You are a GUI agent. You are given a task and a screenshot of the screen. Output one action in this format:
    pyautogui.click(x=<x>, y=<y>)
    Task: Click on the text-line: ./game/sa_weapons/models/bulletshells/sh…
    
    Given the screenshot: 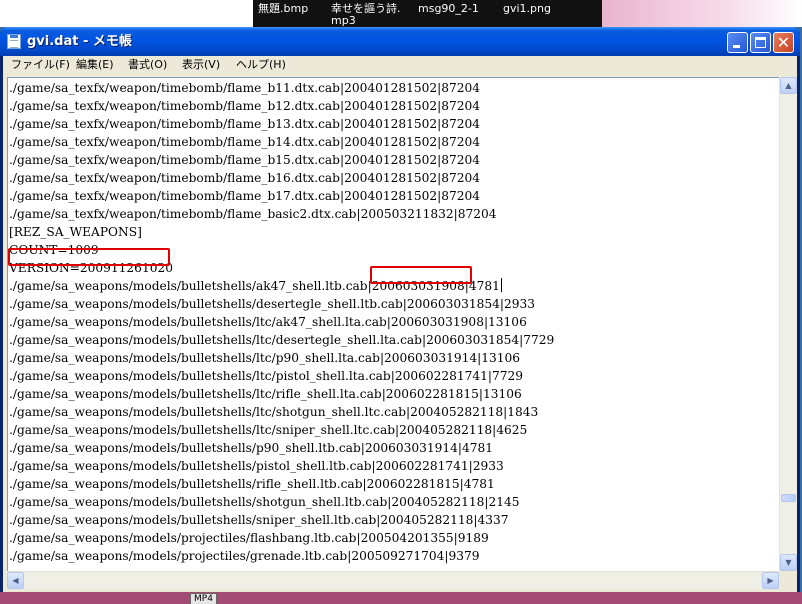 What is the action you would take?
    pyautogui.click(x=281, y=502)
    